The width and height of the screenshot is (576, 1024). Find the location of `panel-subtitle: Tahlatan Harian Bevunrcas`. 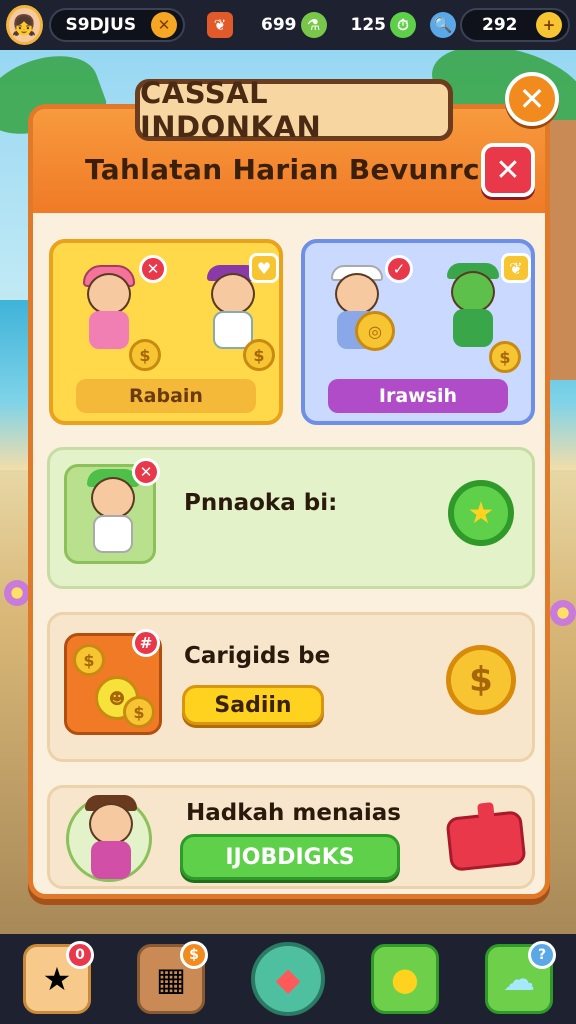

panel-subtitle: Tahlatan Harian Bevunrcas is located at coordinates (300, 169).